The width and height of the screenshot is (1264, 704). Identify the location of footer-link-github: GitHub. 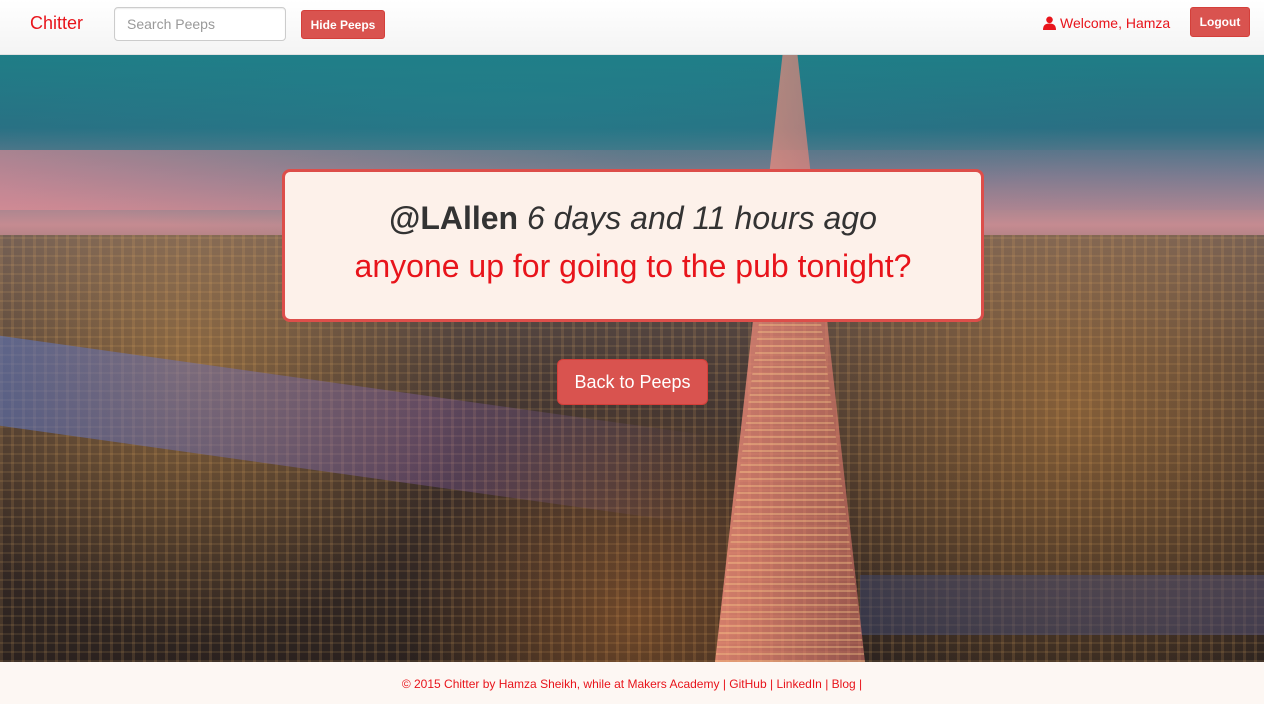
(747, 684).